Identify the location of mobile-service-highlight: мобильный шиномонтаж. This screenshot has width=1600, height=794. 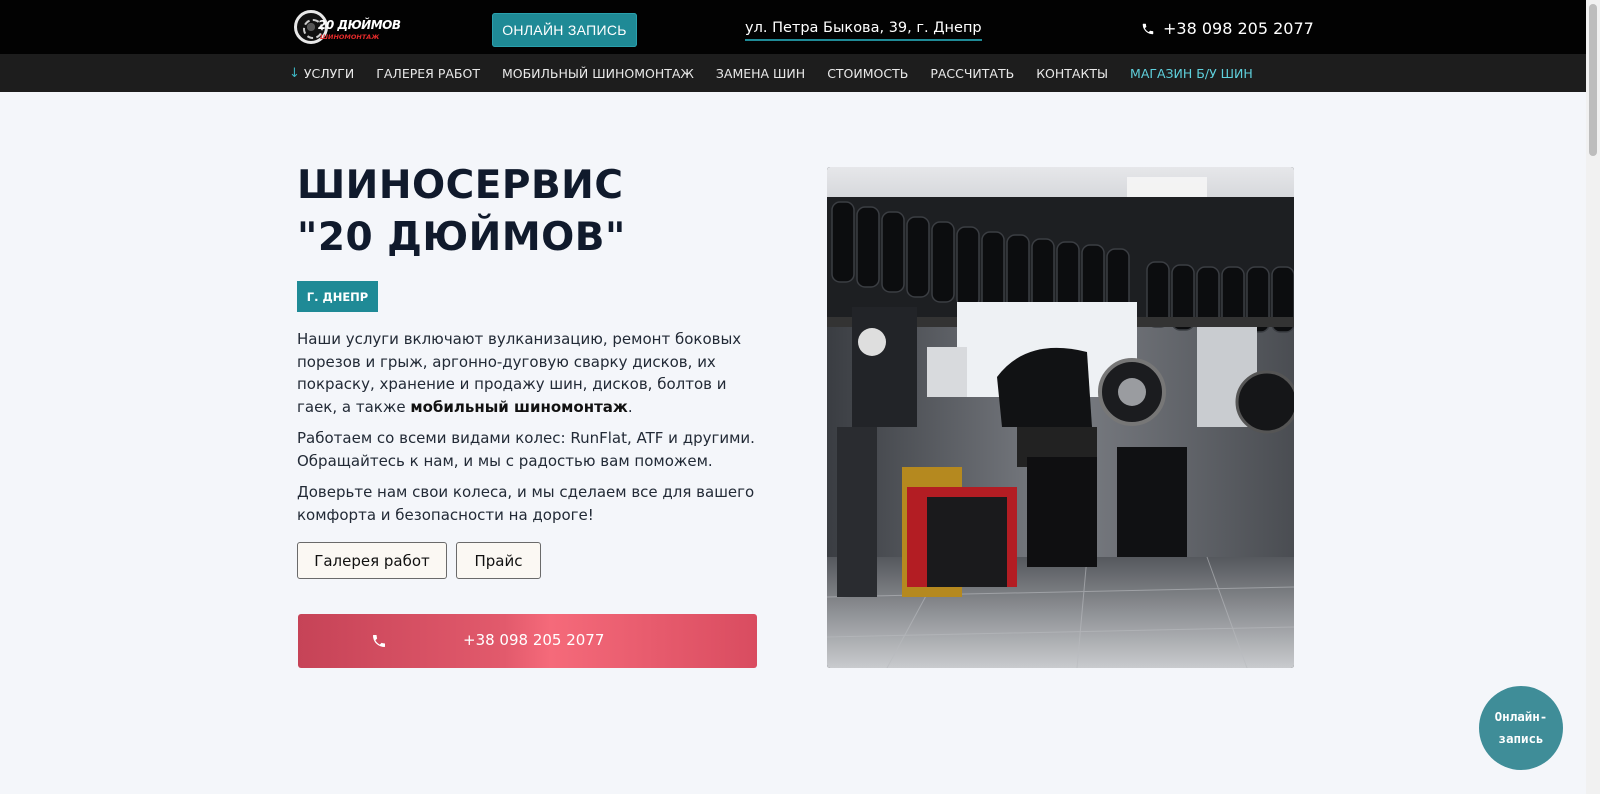
(519, 406).